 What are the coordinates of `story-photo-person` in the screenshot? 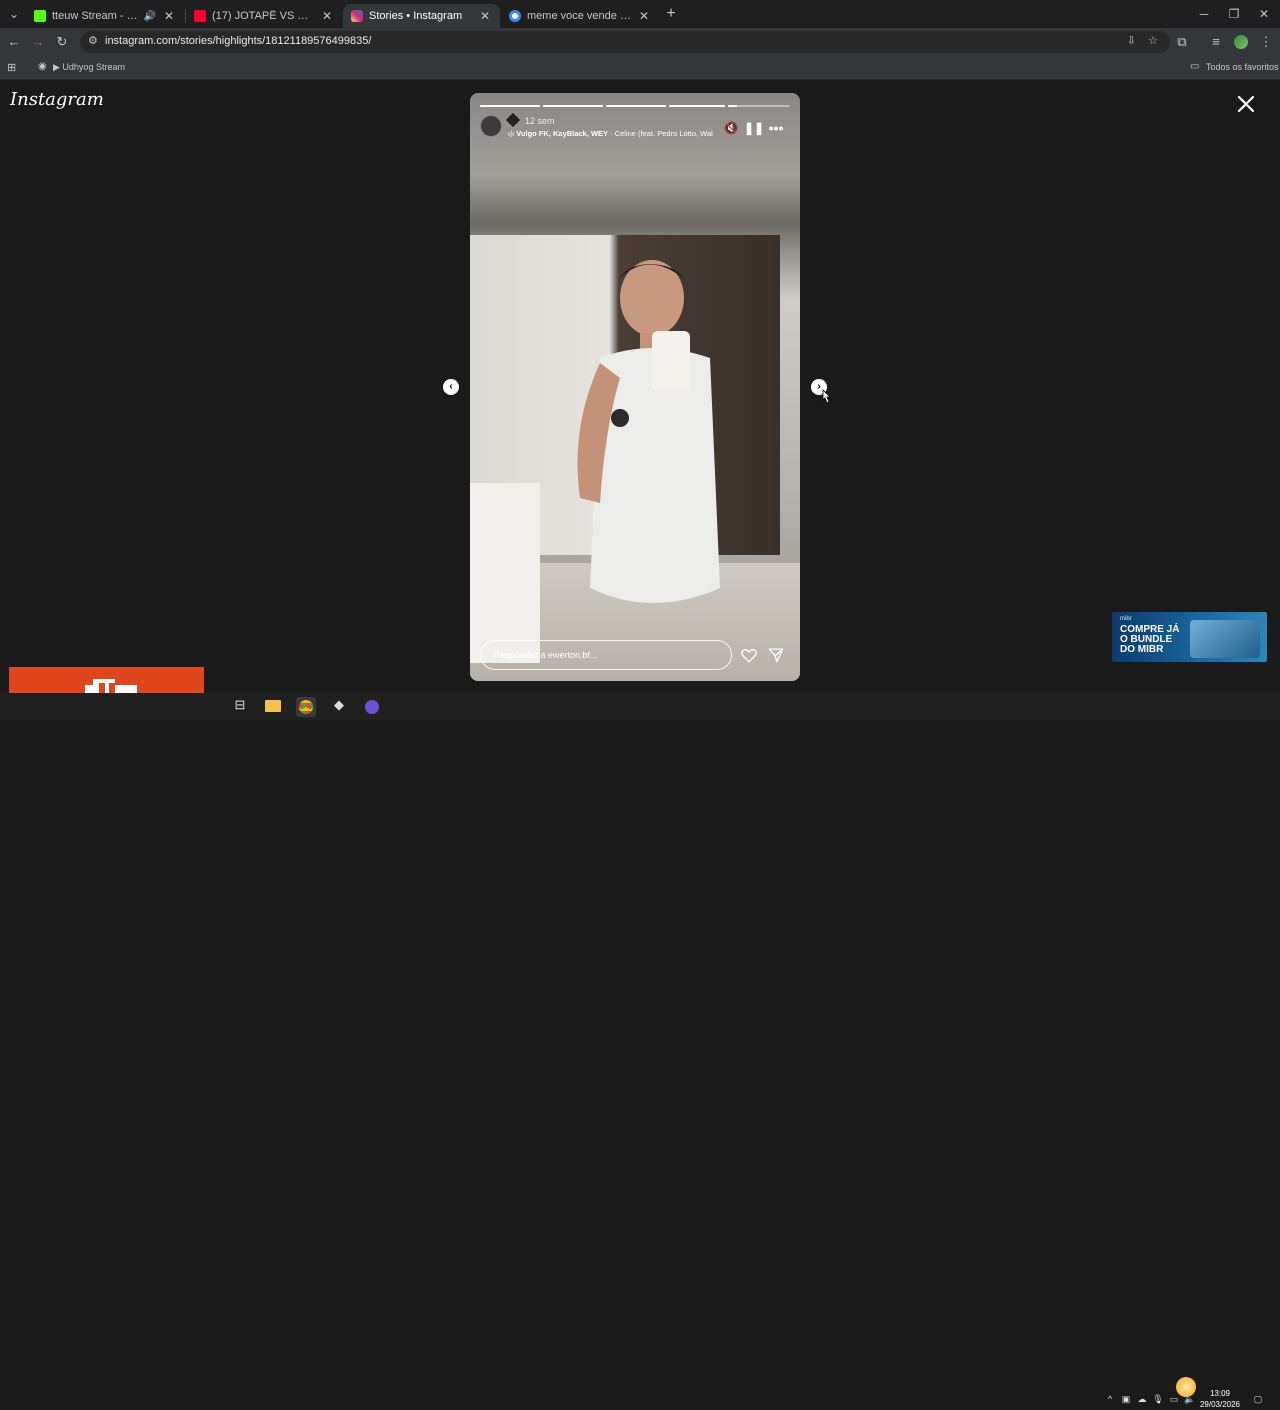 It's located at (648, 431).